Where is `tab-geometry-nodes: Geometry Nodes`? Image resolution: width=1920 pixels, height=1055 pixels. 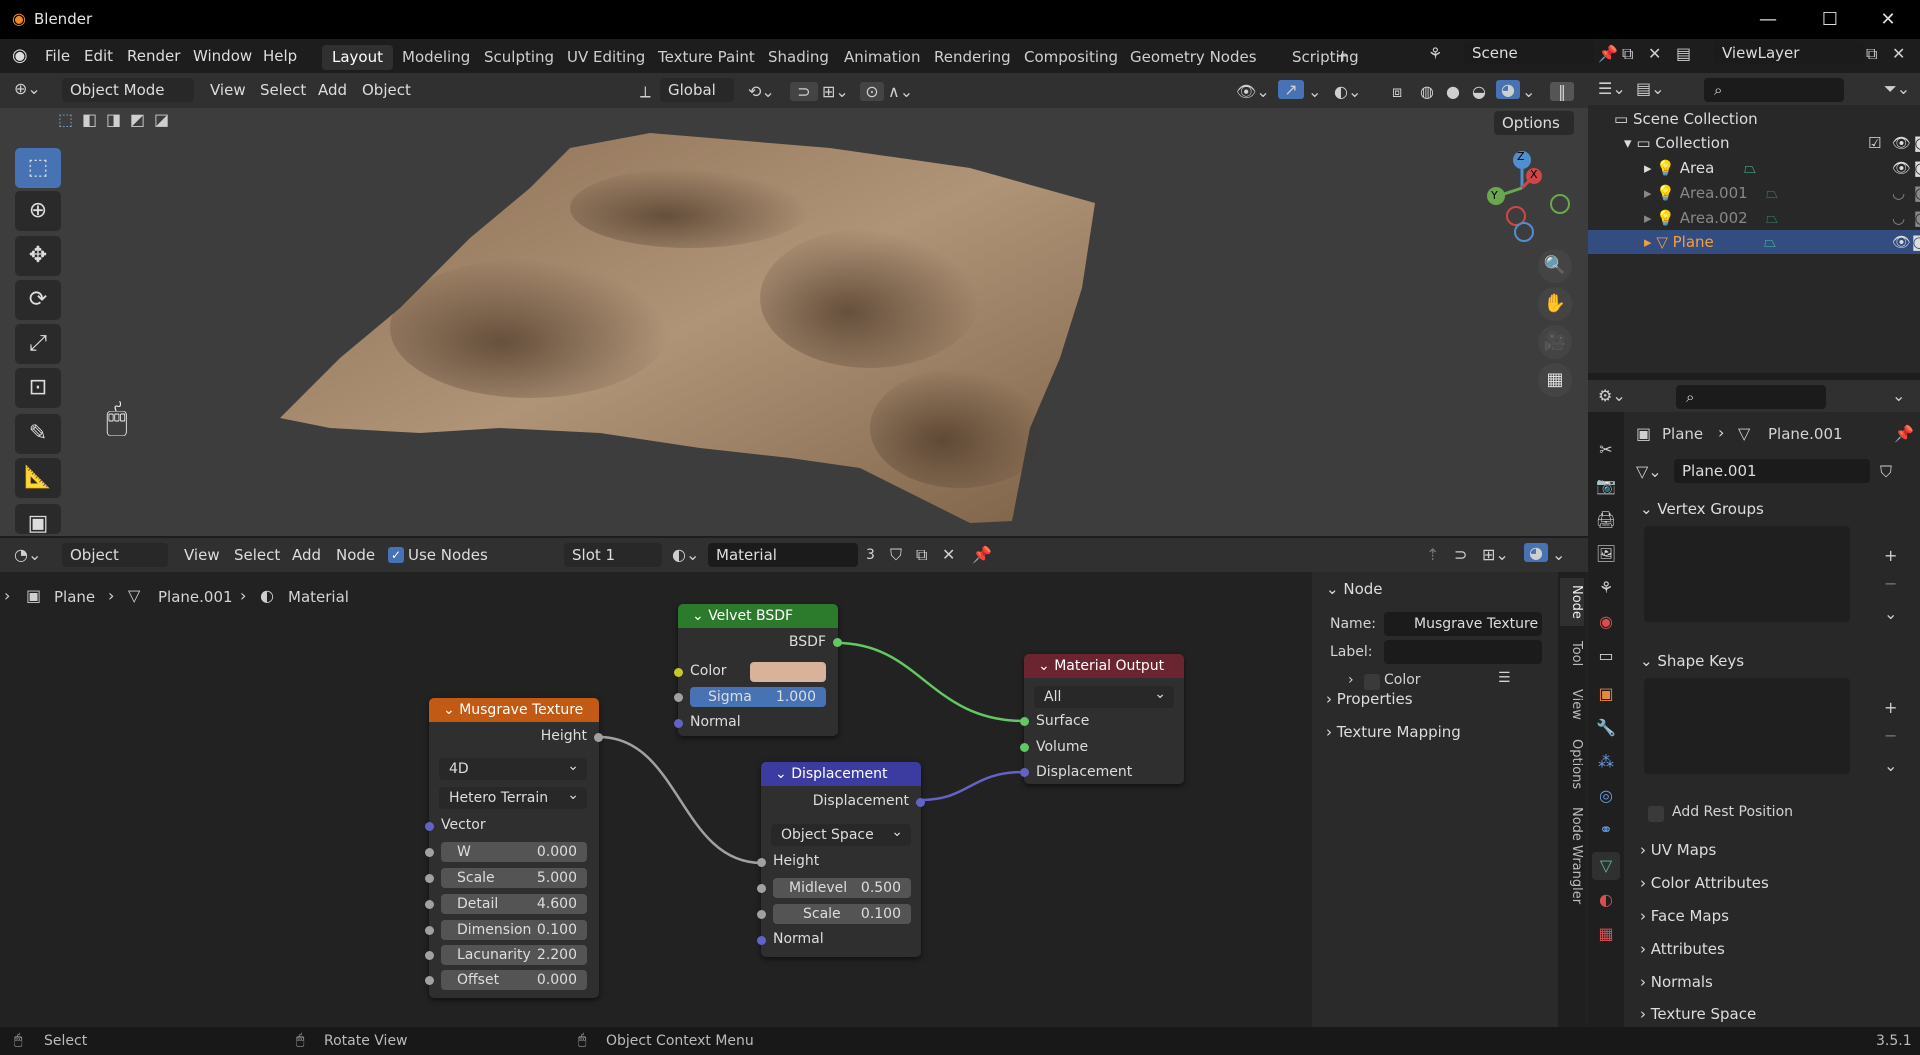 tab-geometry-nodes: Geometry Nodes is located at coordinates (1193, 57).